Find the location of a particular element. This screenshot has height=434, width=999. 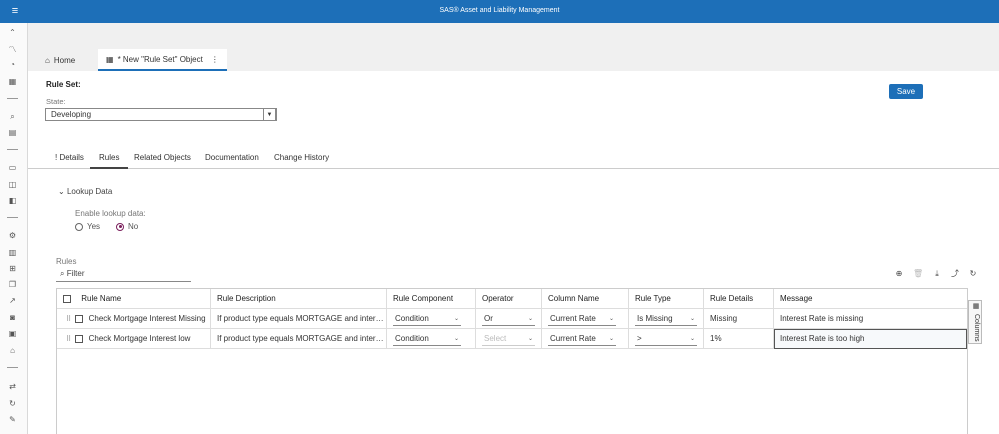

enable-lookup-label: Enable lookup data: is located at coordinates (110, 213).